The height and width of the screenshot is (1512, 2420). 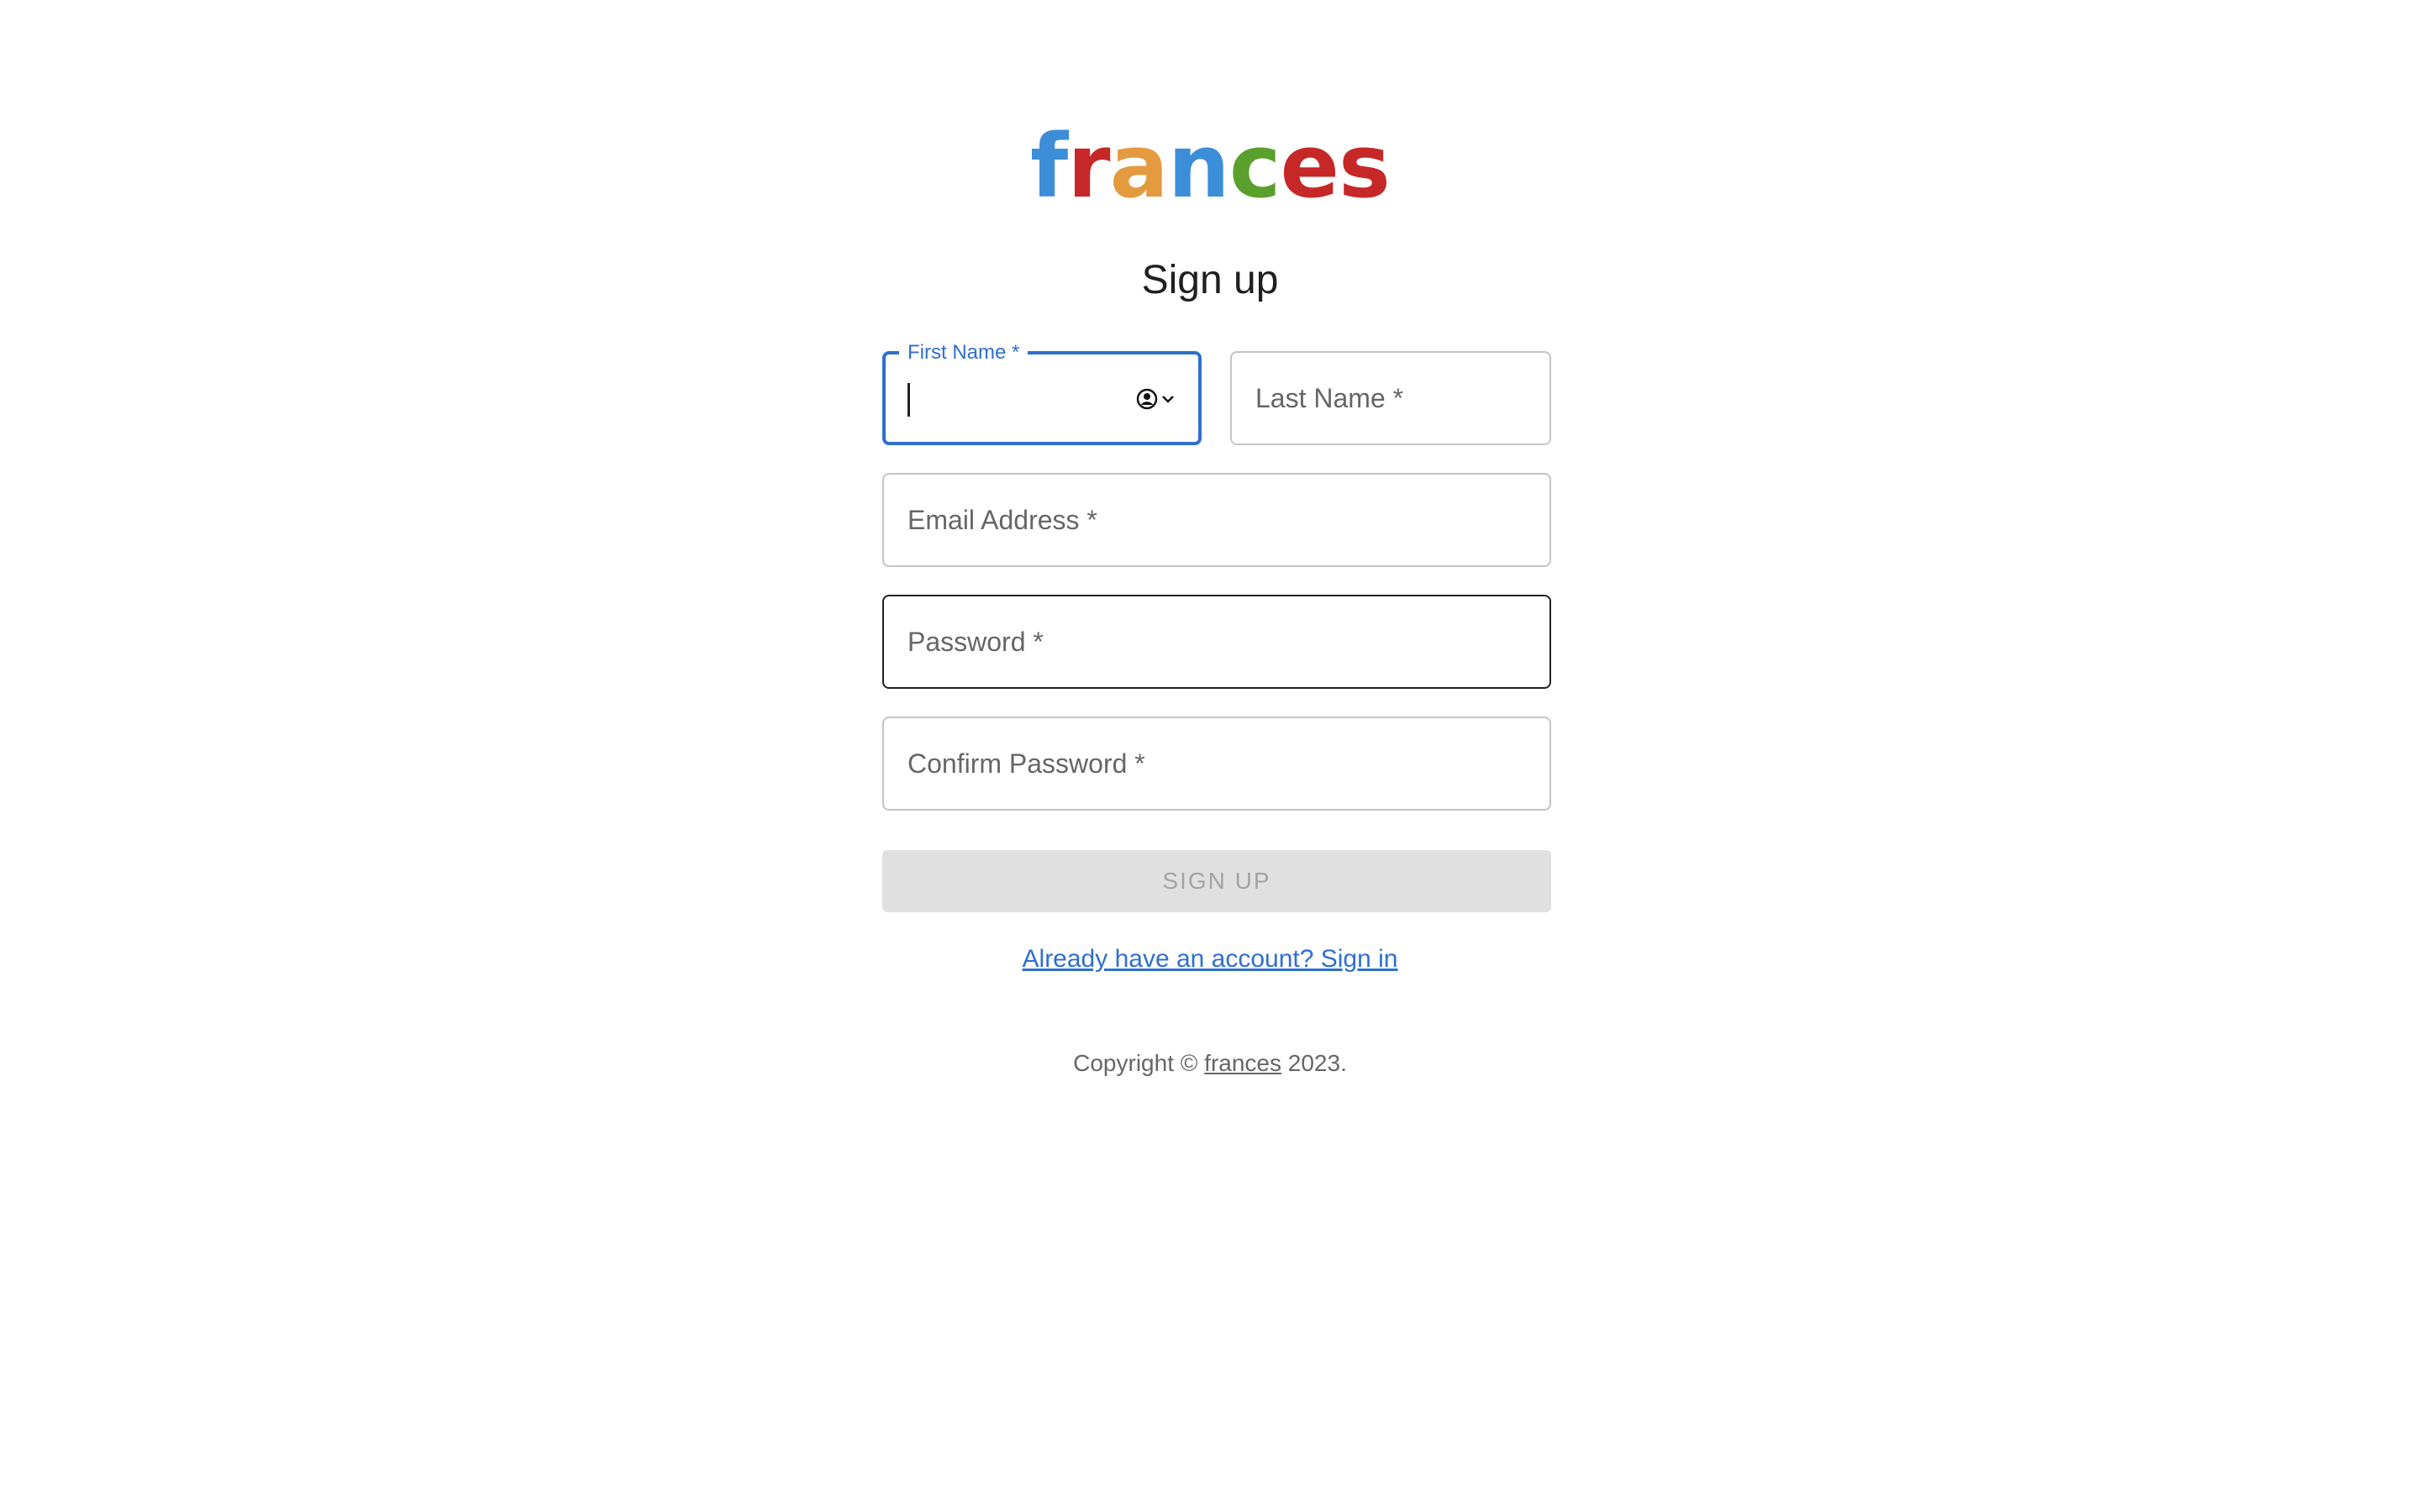 What do you see at coordinates (1210, 959) in the screenshot?
I see `sign-in-link: Already have an account? Sign in` at bounding box center [1210, 959].